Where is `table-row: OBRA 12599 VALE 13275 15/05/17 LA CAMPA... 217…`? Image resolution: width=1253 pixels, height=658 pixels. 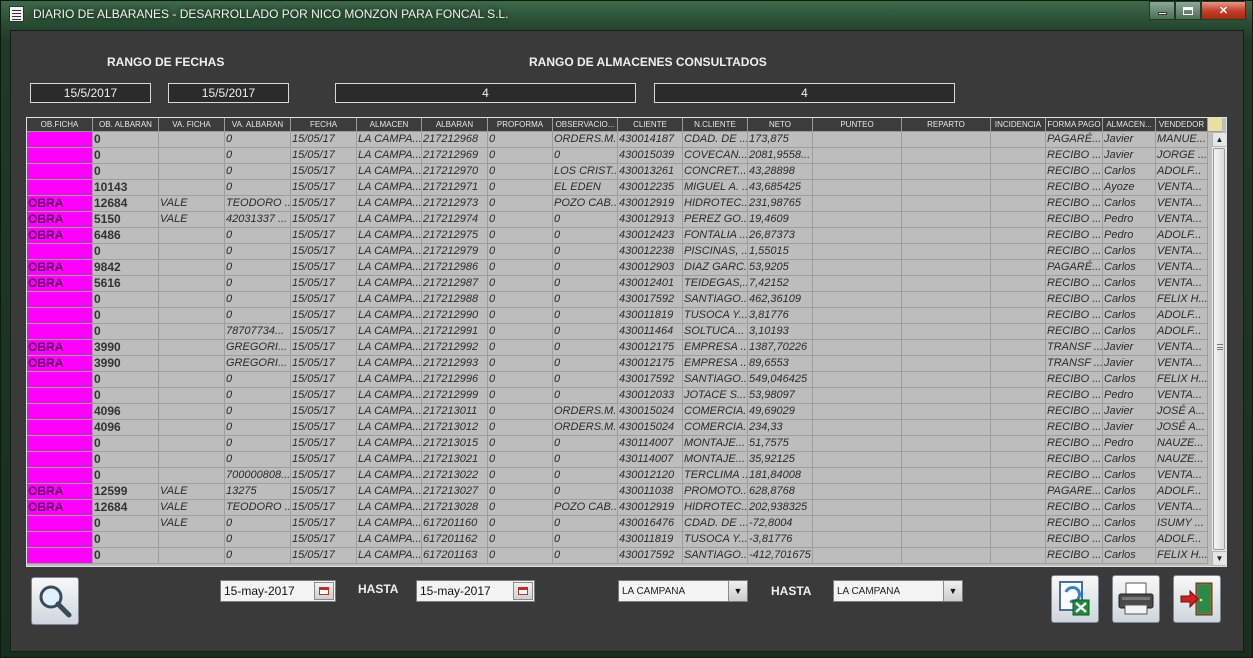 table-row: OBRA 12599 VALE 13275 15/05/17 LA CAMPA... 217… is located at coordinates (619, 492).